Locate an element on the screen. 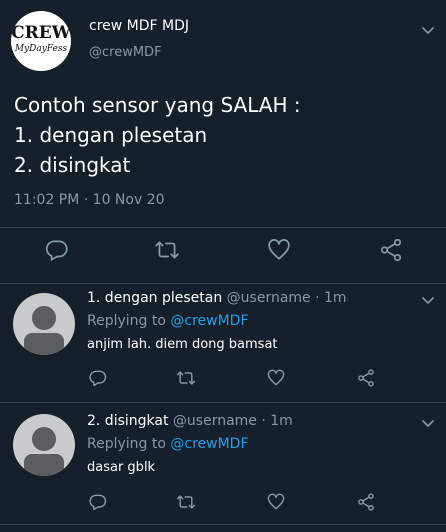 This screenshot has height=532, width=446. author-handle: @crewMDF is located at coordinates (125, 52).